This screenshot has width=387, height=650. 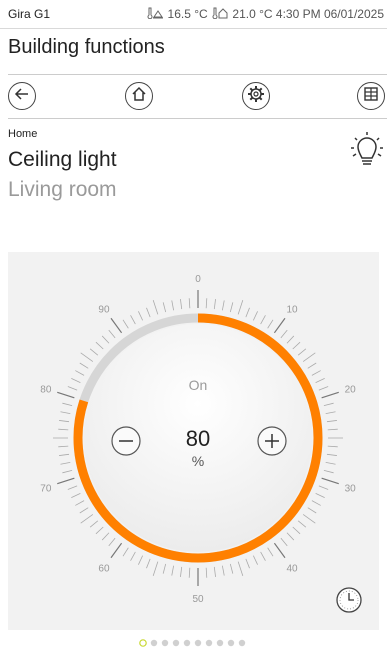 I want to click on status-info: 16.5 °C 21.0 °C 4:30 PM 06/01/2025, so click(x=265, y=14).